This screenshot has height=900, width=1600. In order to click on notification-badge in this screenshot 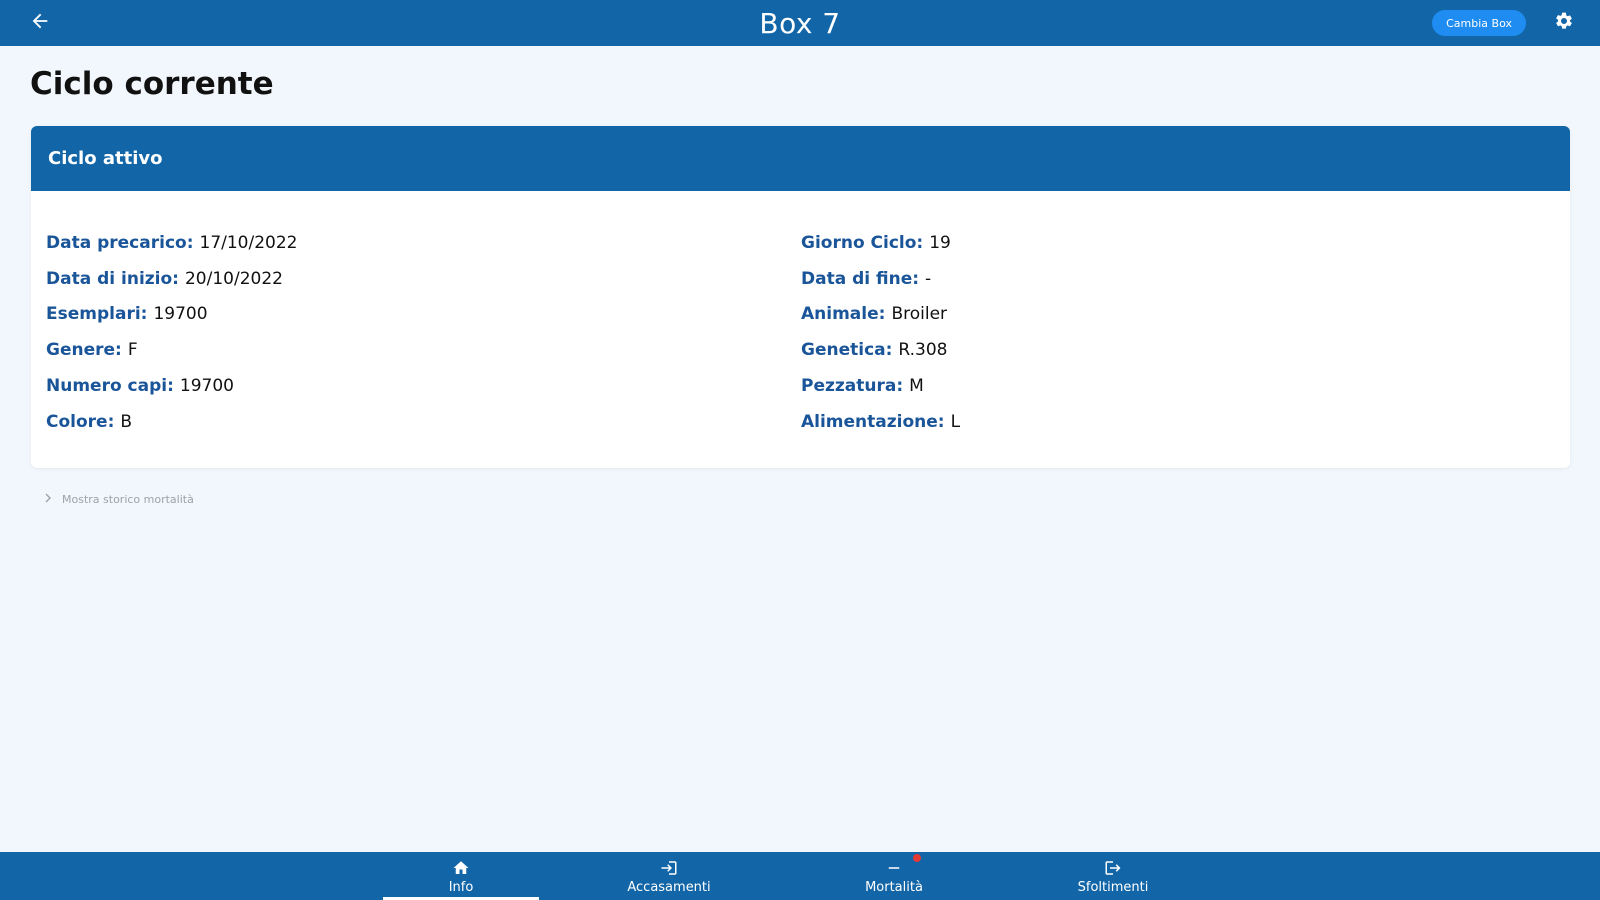, I will do `click(917, 857)`.